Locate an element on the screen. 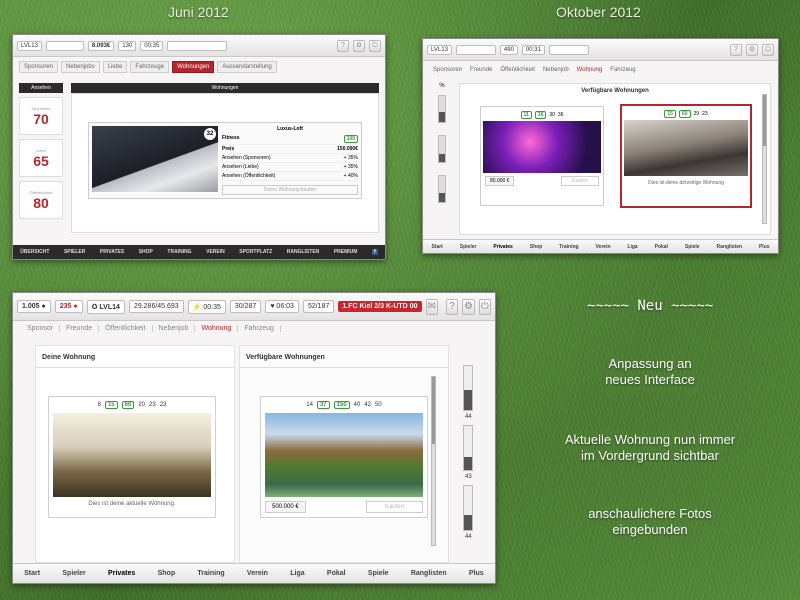  old-tab: Aussendarstellung is located at coordinates (247, 67).